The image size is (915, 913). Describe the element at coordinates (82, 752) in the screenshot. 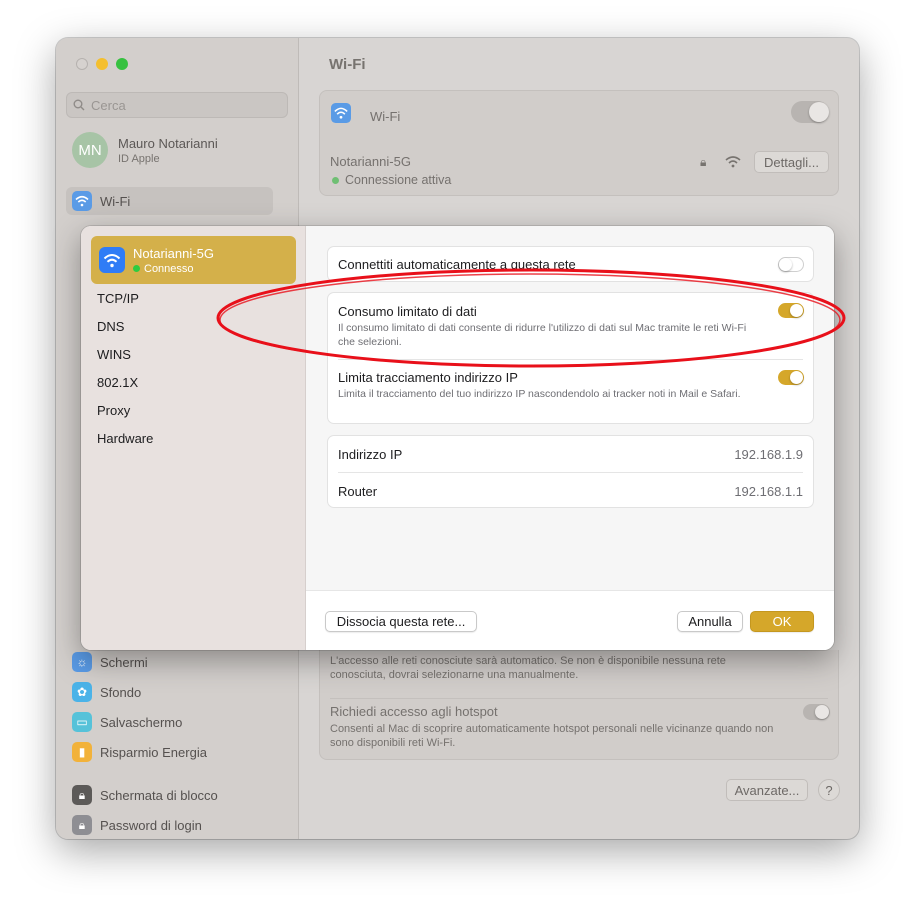

I see `battery-icon: ▮` at that location.